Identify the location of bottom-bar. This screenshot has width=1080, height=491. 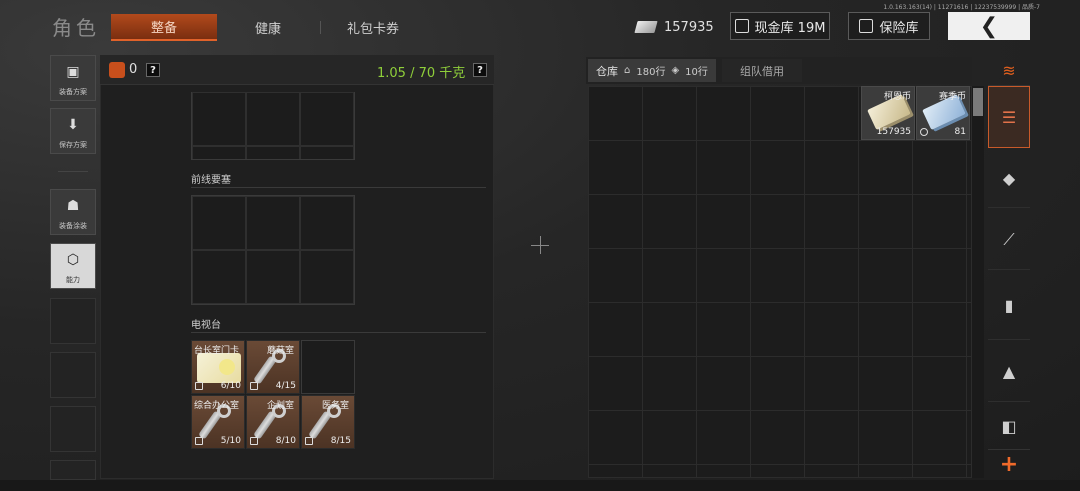
(540, 485).